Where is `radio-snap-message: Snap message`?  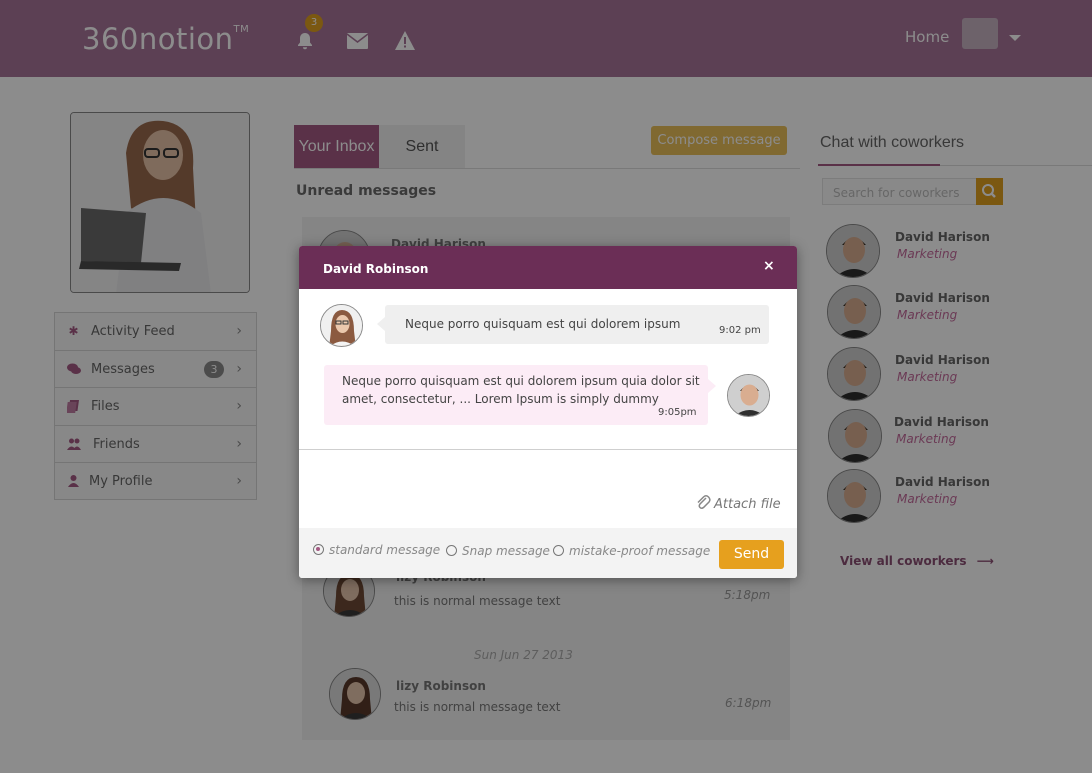 radio-snap-message: Snap message is located at coordinates (498, 551).